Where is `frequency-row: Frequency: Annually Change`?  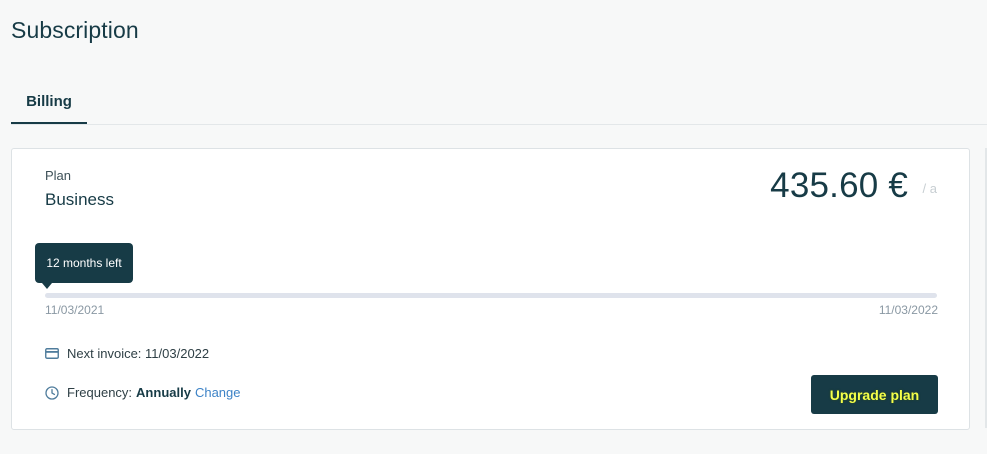
frequency-row: Frequency: Annually Change is located at coordinates (143, 392).